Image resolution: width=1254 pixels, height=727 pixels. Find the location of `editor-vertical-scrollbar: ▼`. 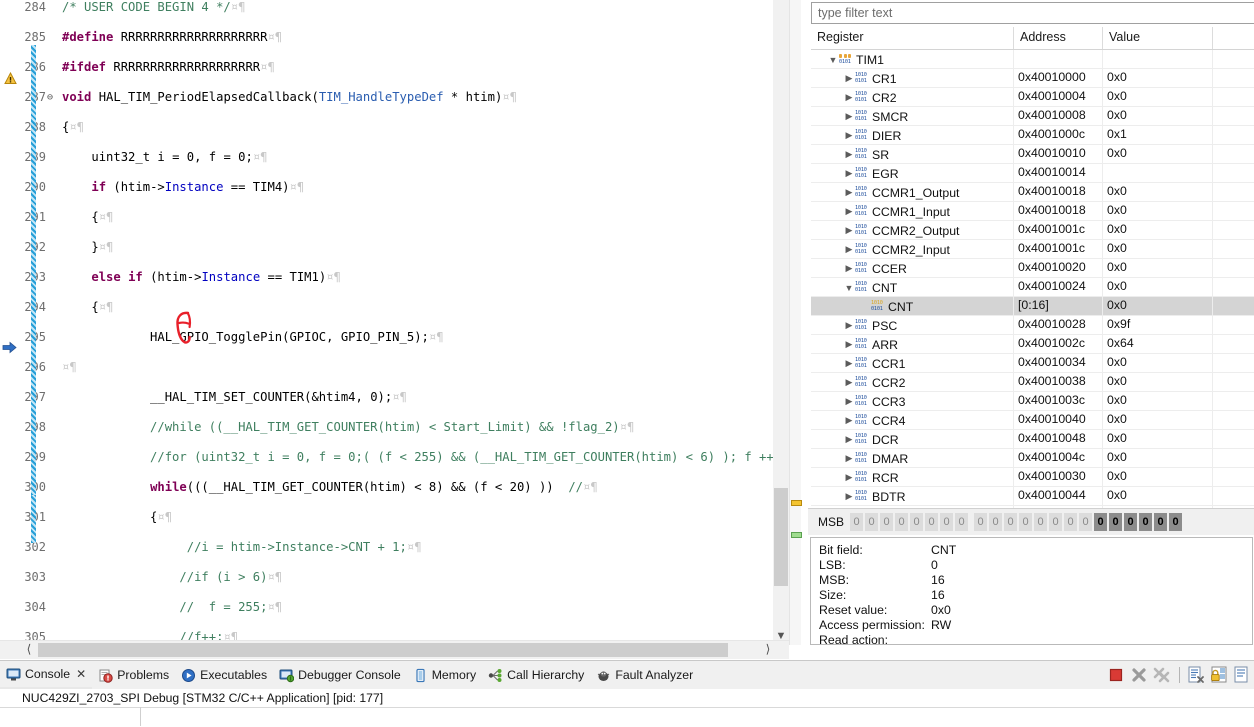

editor-vertical-scrollbar: ▼ is located at coordinates (781, 322).